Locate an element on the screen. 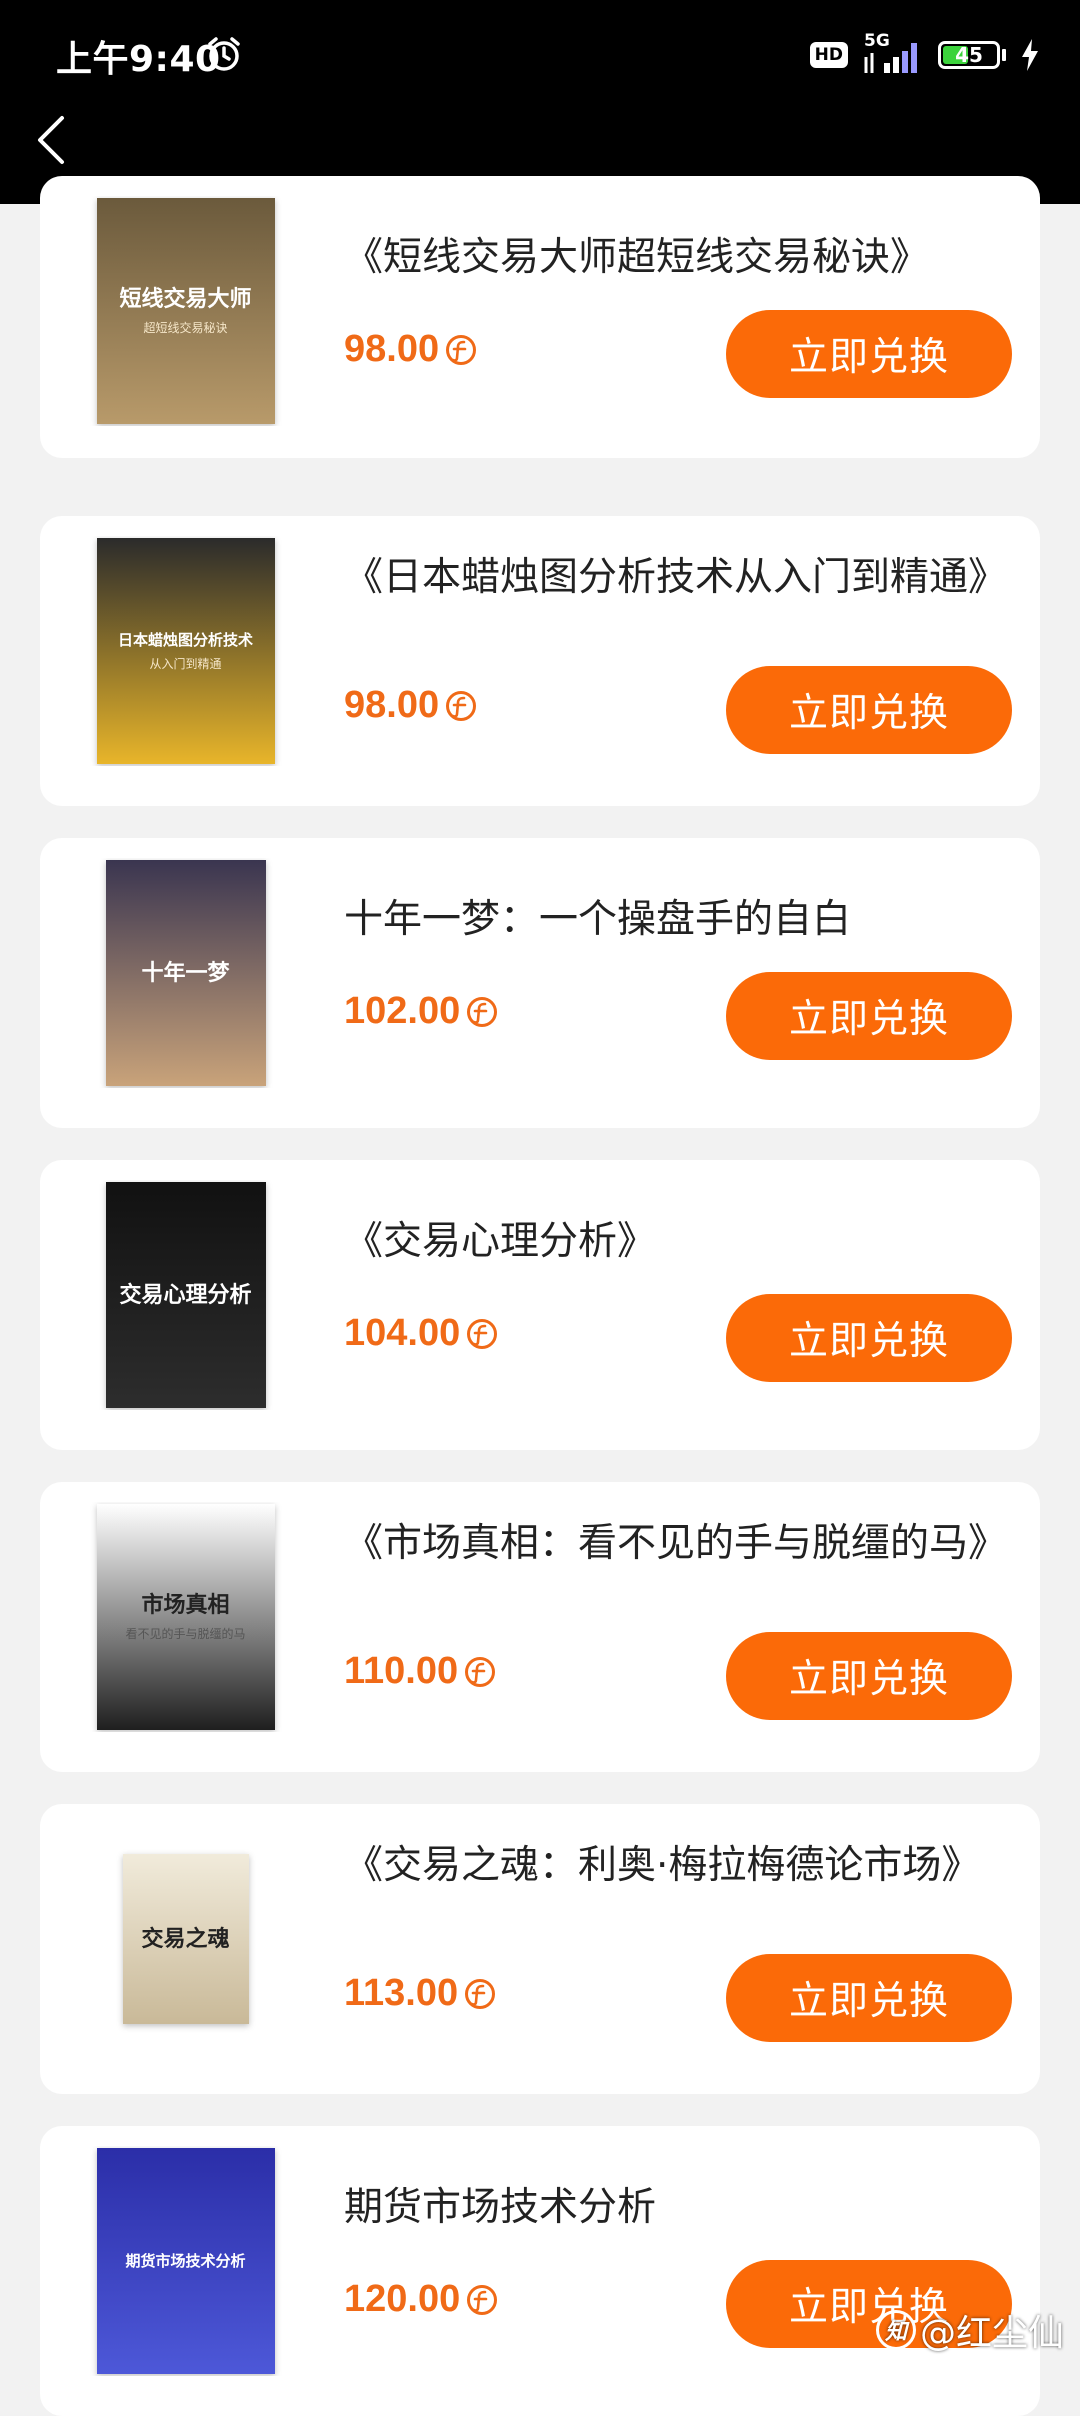 This screenshot has height=2416, width=1080. book-cover-art: 期货市场技术分析 is located at coordinates (185, 2261).